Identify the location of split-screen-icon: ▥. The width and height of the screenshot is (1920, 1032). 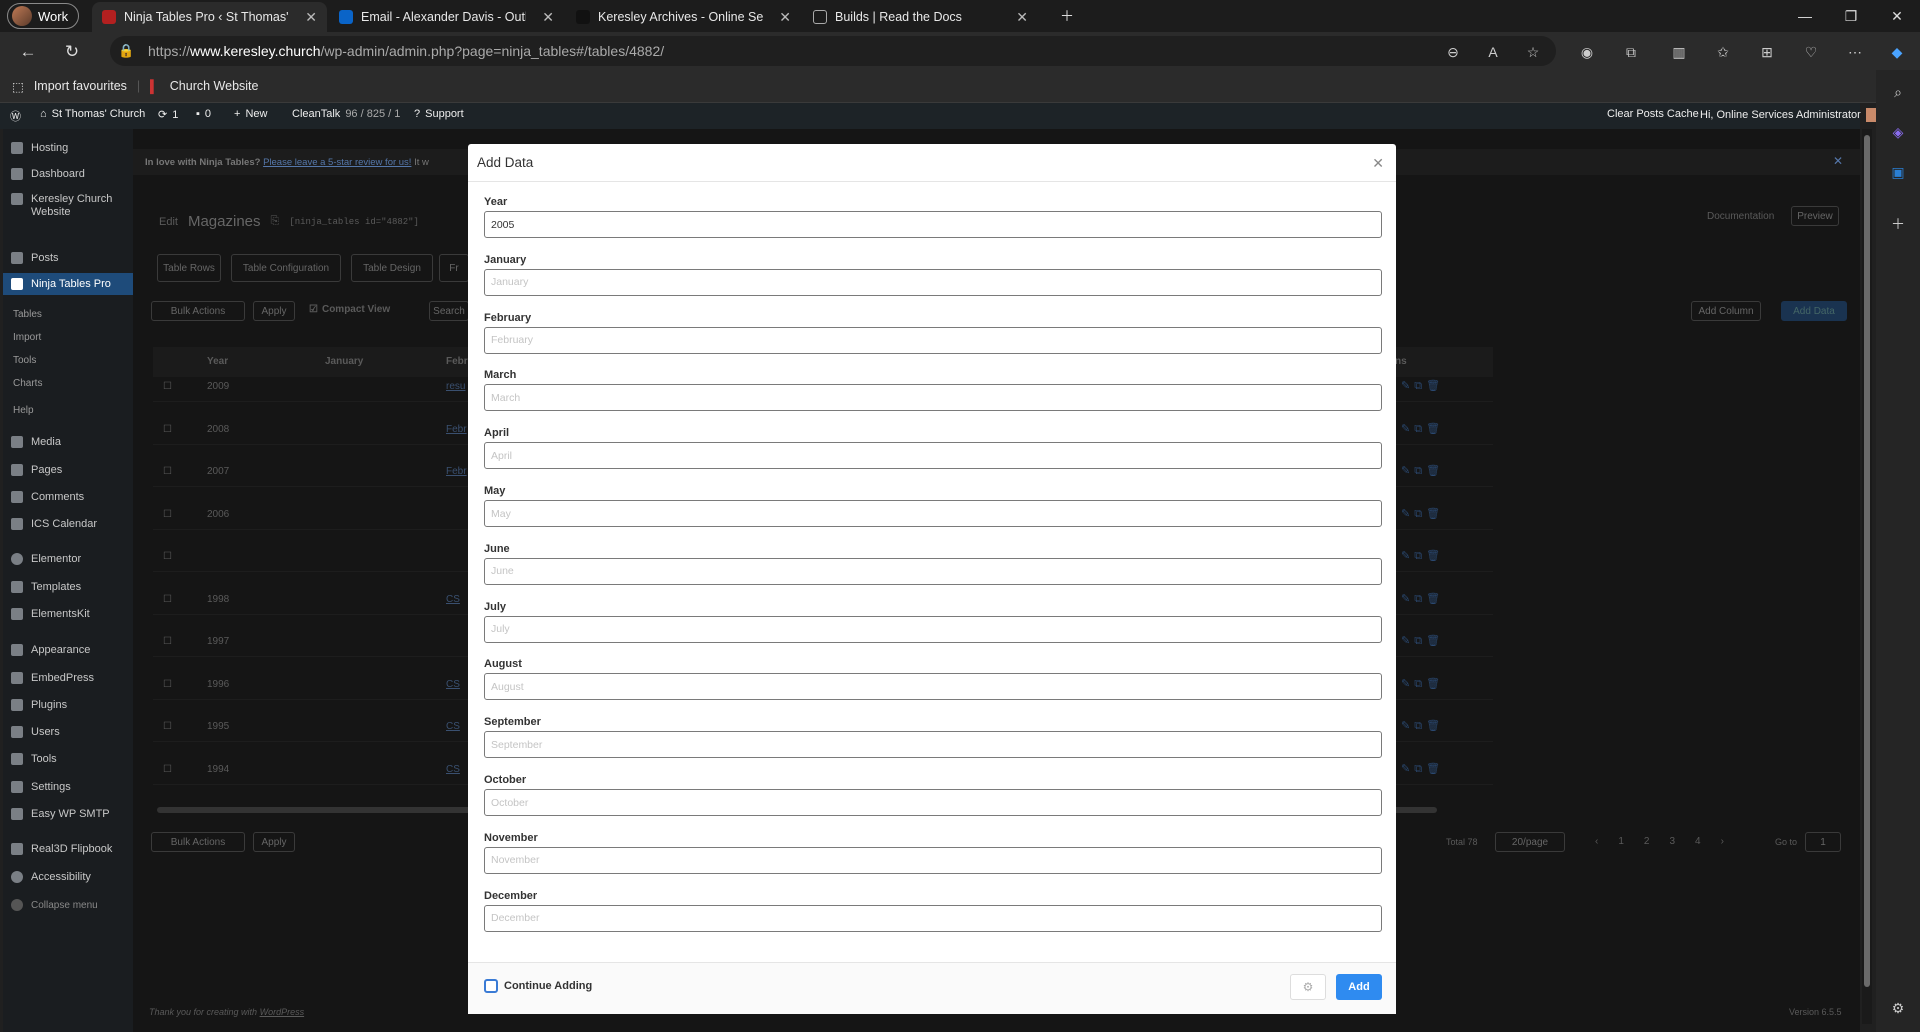
(1679, 52).